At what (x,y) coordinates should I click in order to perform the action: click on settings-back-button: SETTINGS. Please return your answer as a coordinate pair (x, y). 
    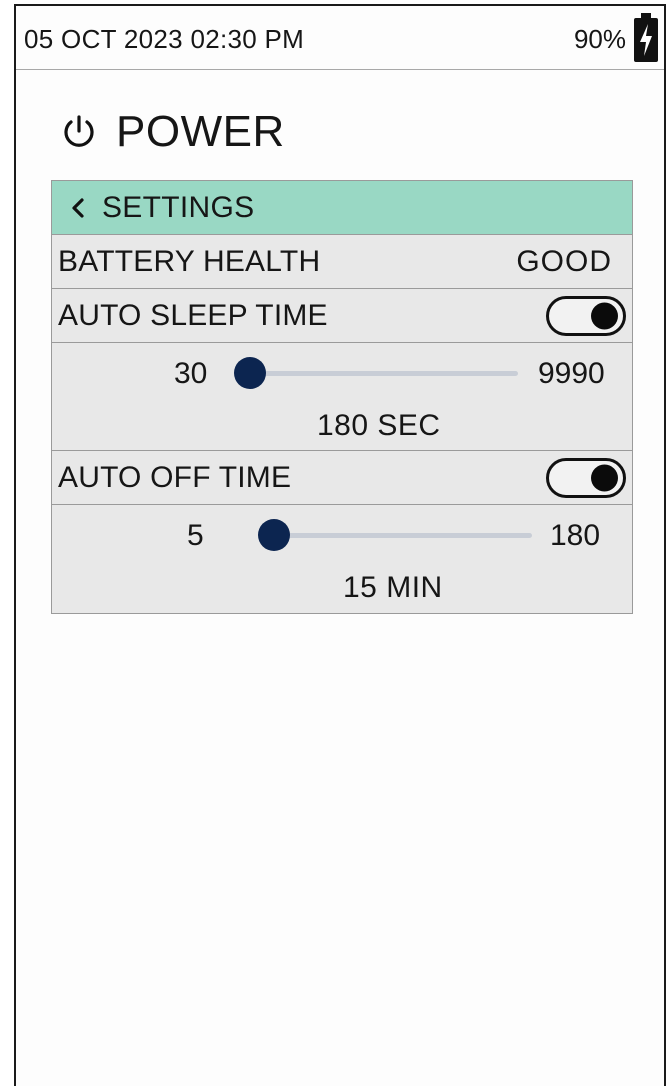
    Looking at the image, I should click on (342, 208).